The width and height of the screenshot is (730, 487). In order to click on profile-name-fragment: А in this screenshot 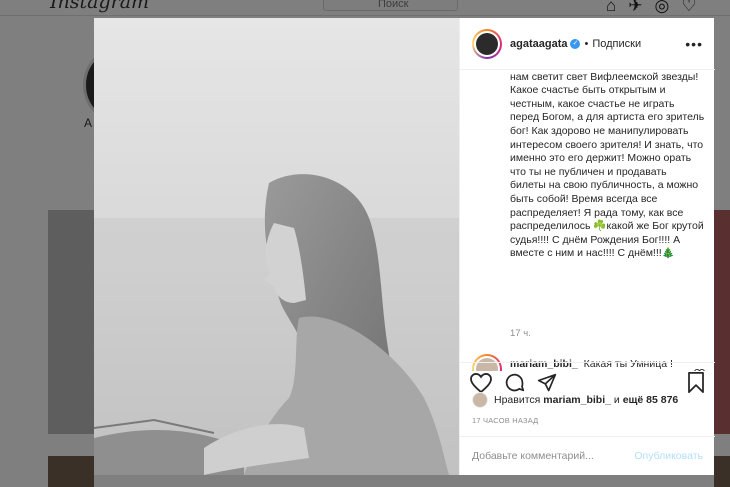, I will do `click(88, 123)`.